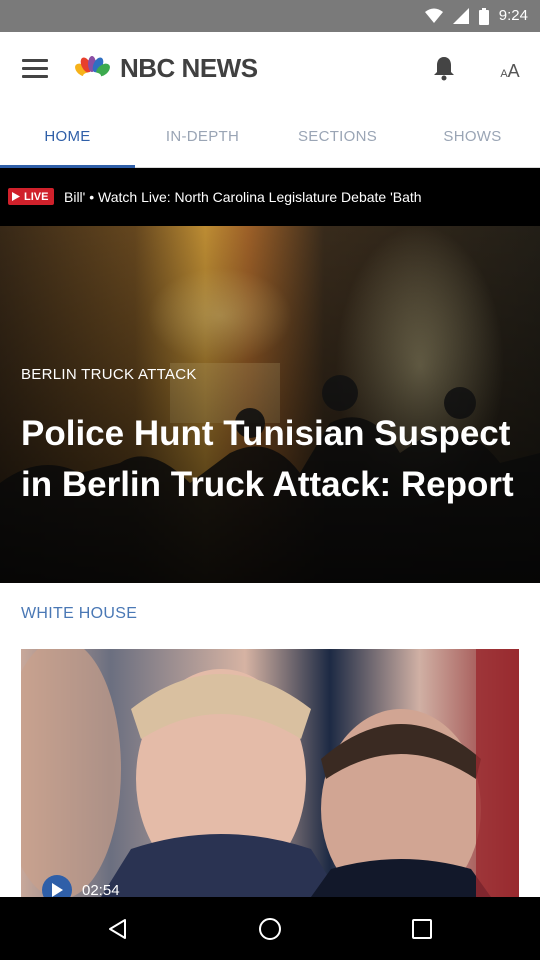  I want to click on tab-sections: SECTIONS, so click(337, 136).